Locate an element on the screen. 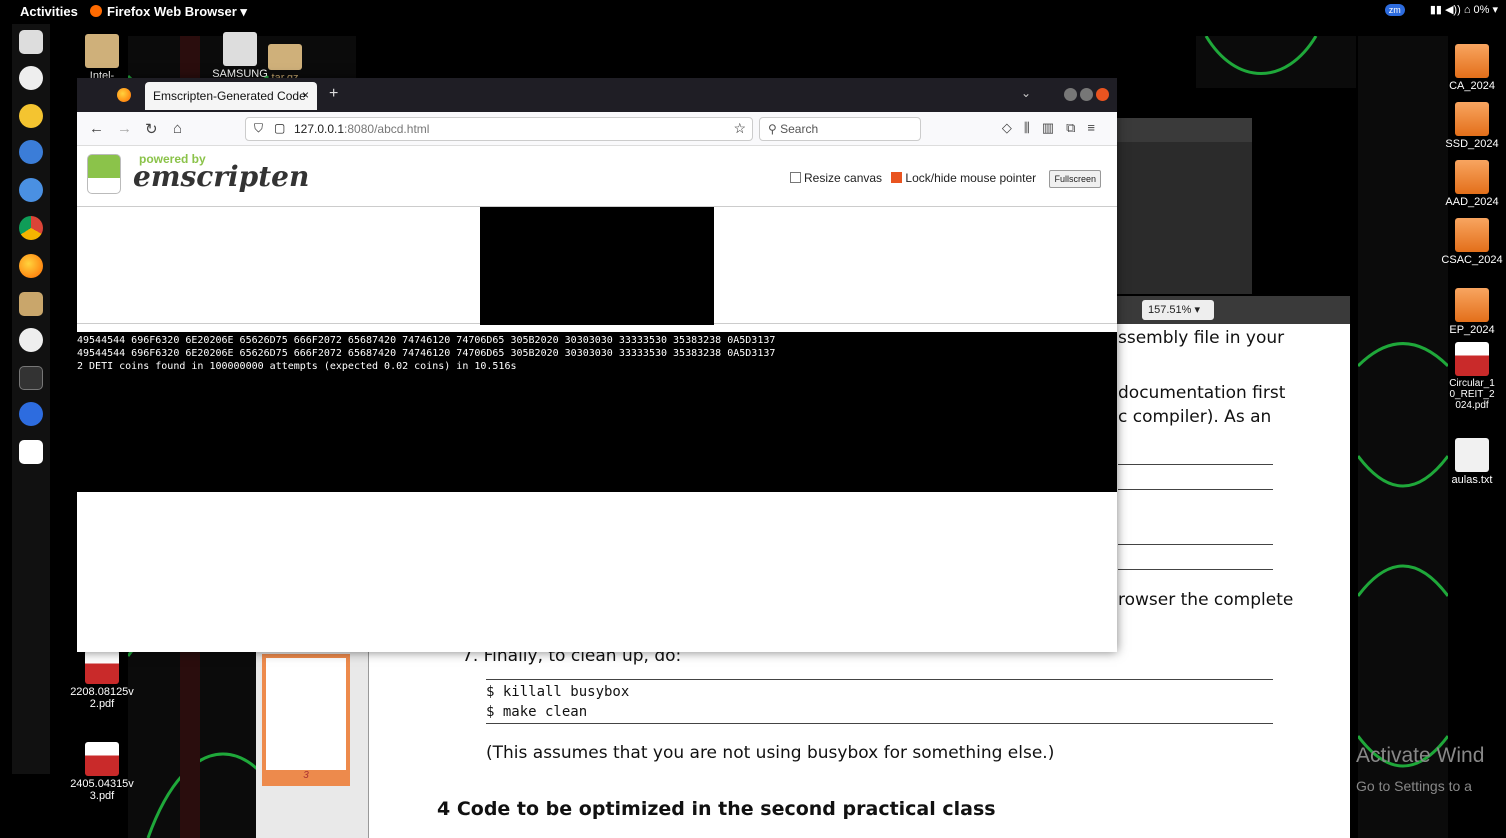  desktop-icon-aulas-txt: aulas.txt is located at coordinates (1469, 462).